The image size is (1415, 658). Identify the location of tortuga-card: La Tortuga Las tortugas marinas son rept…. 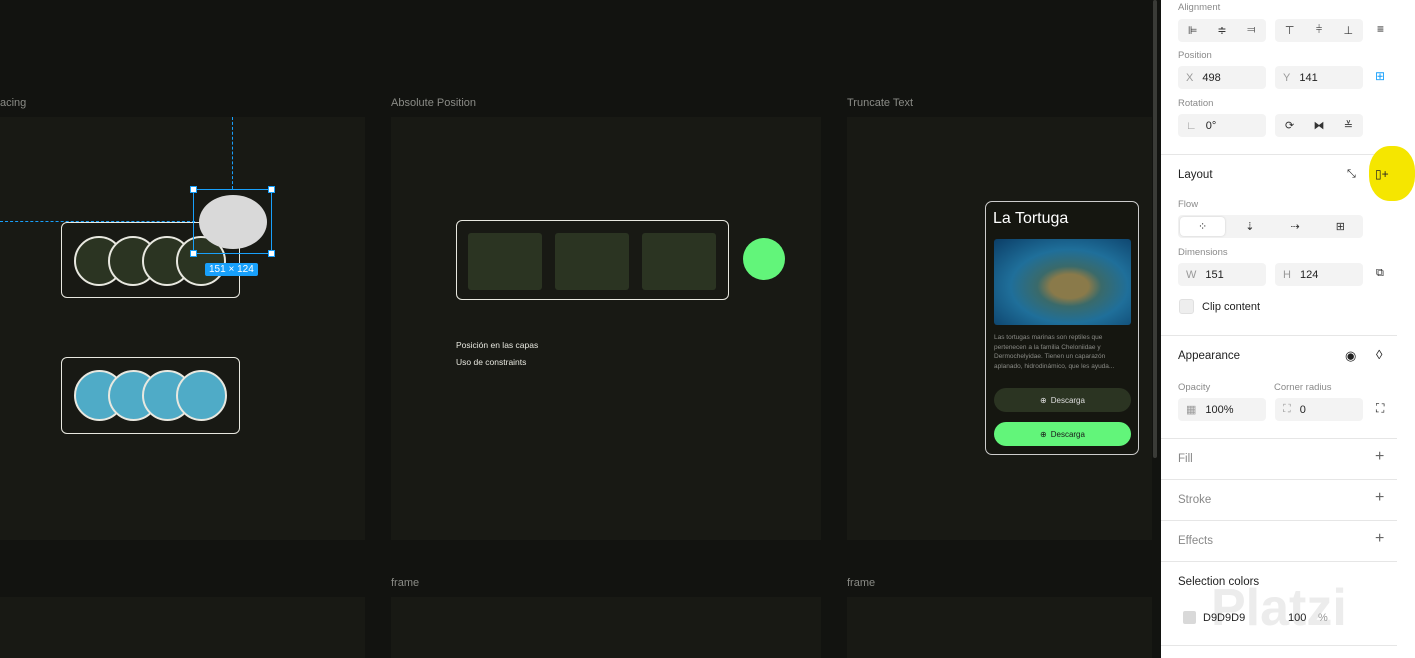
(1062, 328).